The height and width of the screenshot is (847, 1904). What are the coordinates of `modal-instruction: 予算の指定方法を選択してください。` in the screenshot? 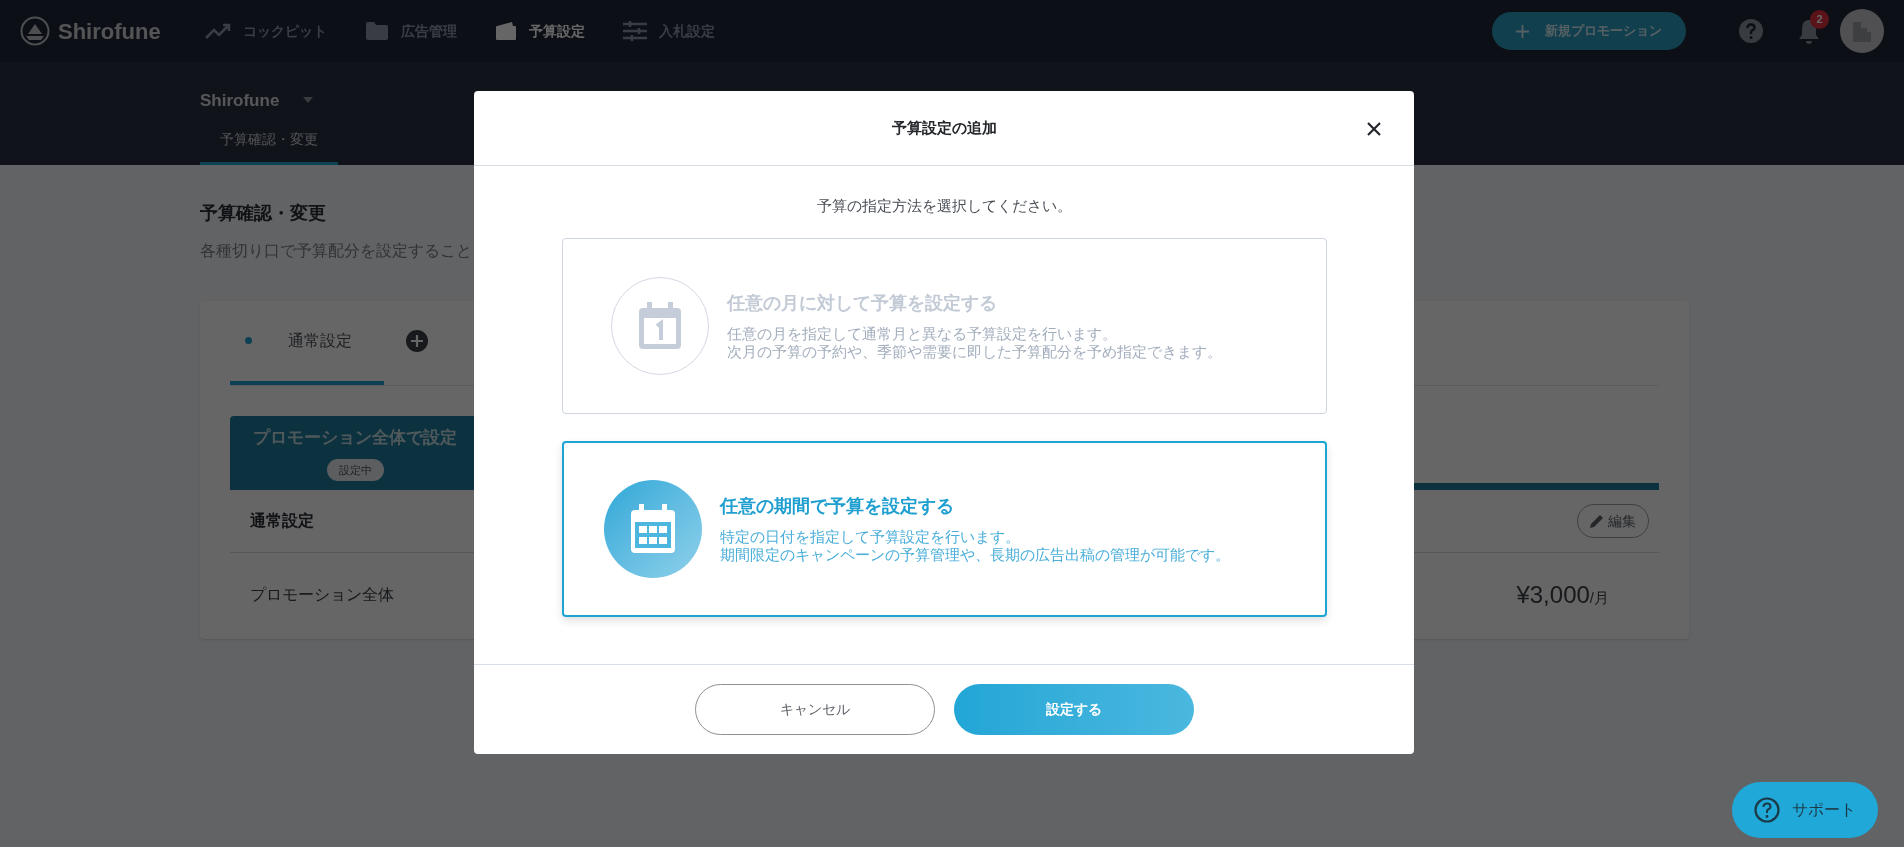 It's located at (944, 206).